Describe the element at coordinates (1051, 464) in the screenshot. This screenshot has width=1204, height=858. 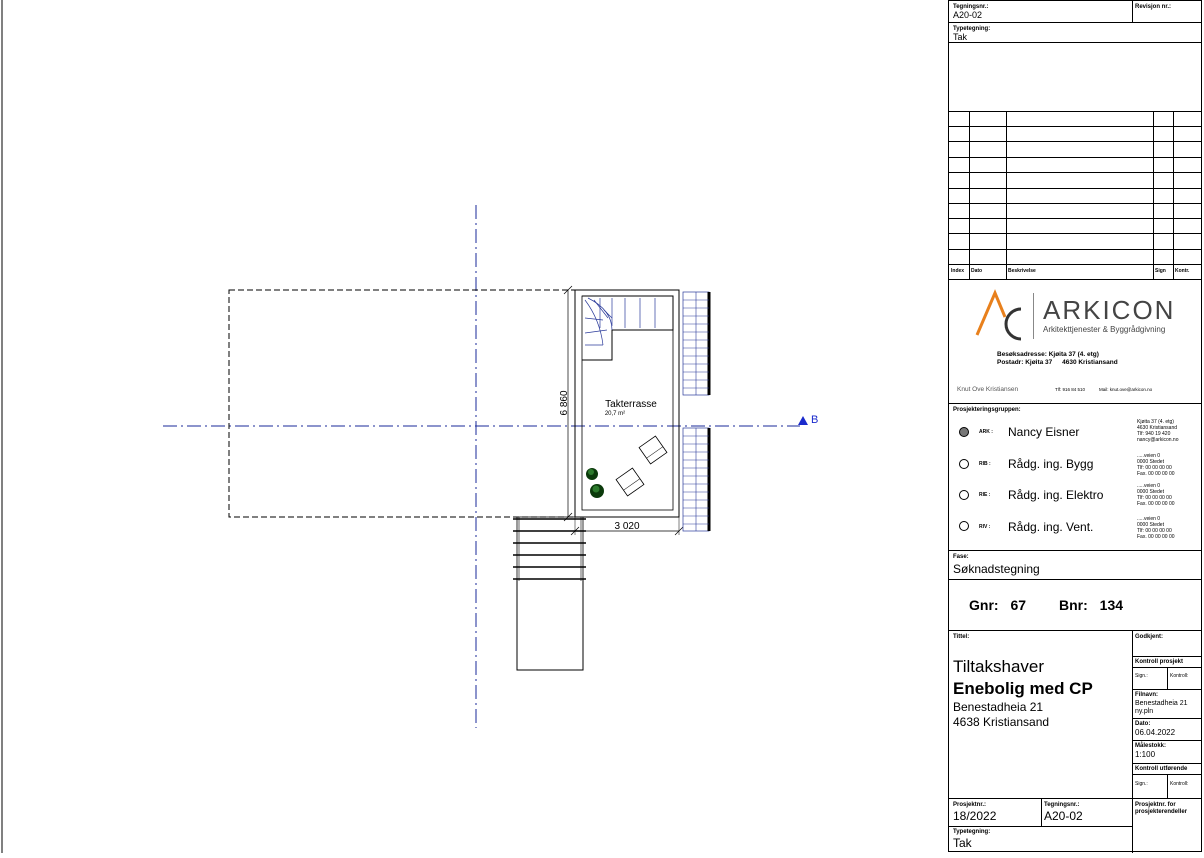
I see `group-name: Rådg. ing. Bygg` at that location.